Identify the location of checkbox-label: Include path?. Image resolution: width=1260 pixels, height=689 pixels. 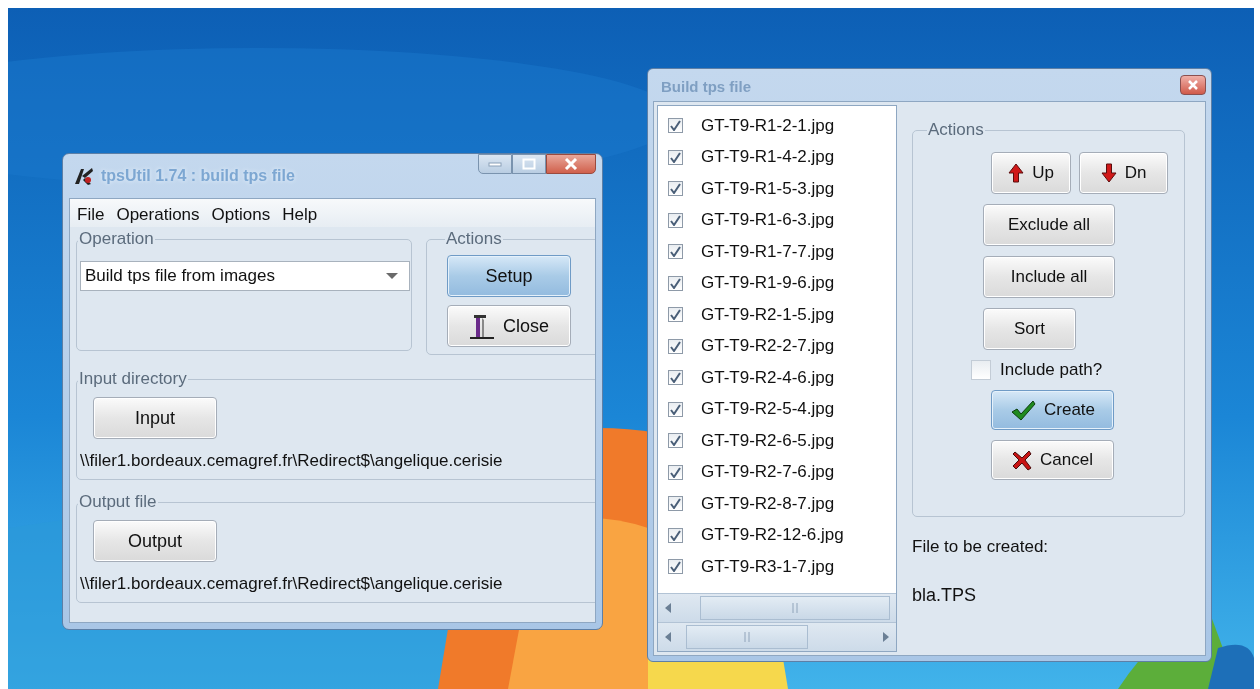
(1051, 370).